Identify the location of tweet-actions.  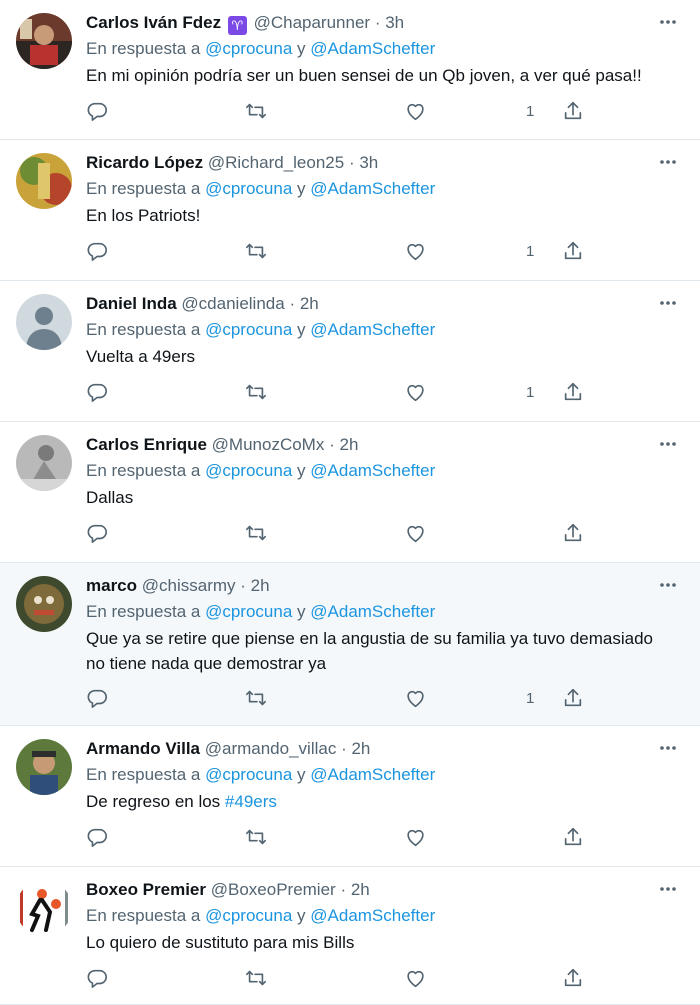
(336, 534).